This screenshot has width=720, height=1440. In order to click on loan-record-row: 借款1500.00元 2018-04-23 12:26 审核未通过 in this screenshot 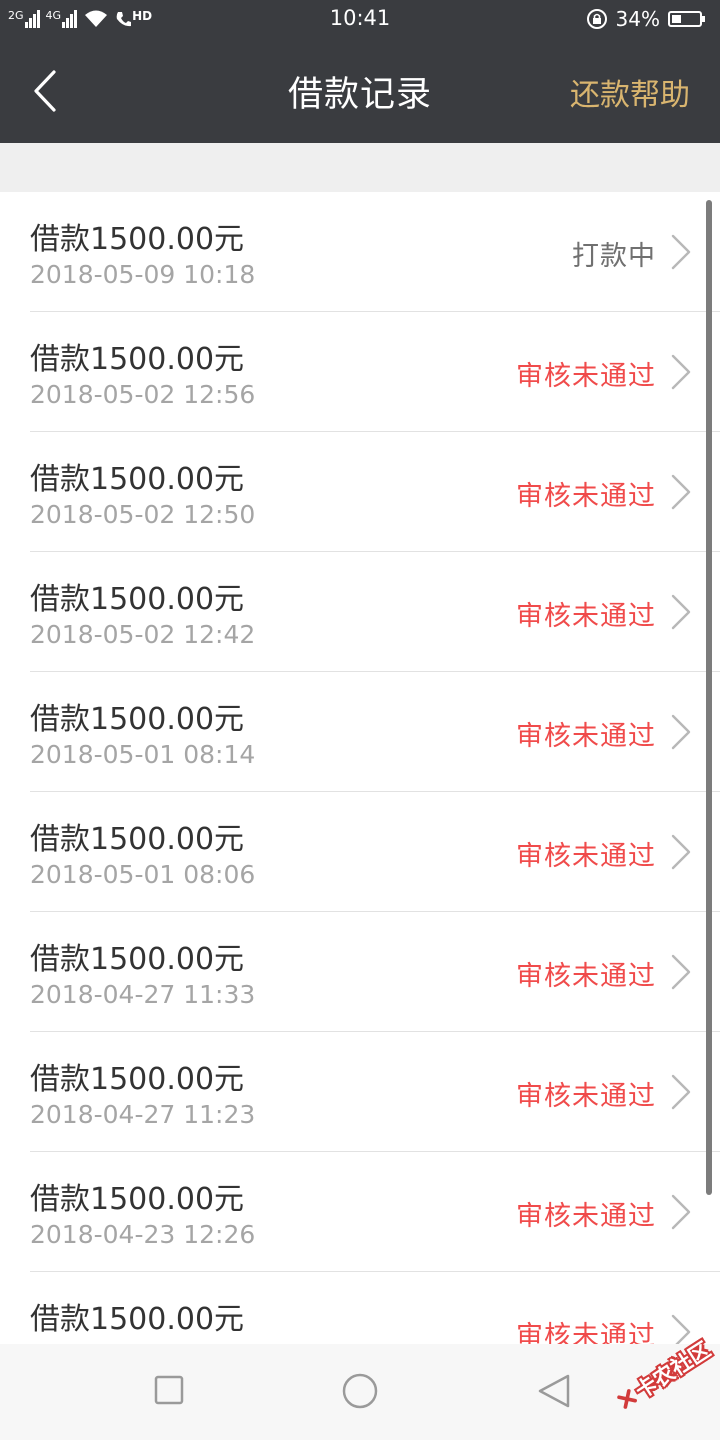, I will do `click(360, 1212)`.